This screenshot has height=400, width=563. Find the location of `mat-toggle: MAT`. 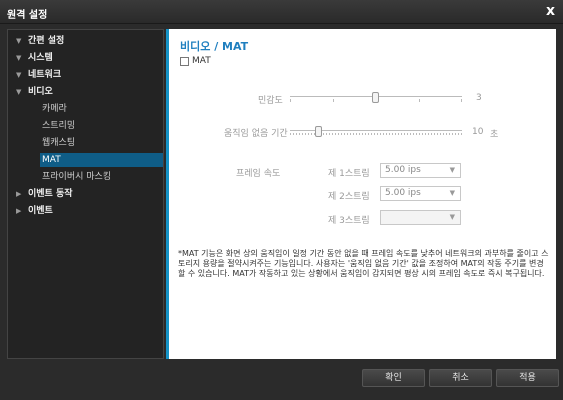

mat-toggle: MAT is located at coordinates (195, 61).